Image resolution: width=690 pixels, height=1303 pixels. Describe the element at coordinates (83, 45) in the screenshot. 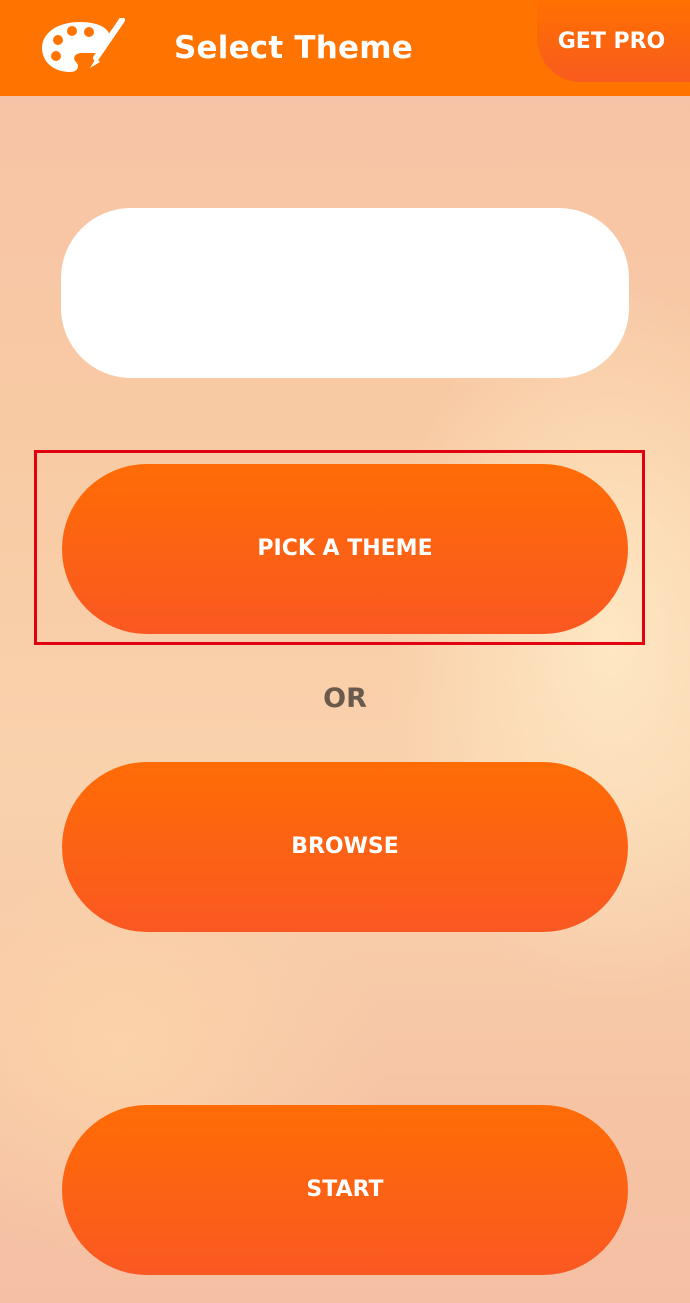

I see `palette-icon` at that location.